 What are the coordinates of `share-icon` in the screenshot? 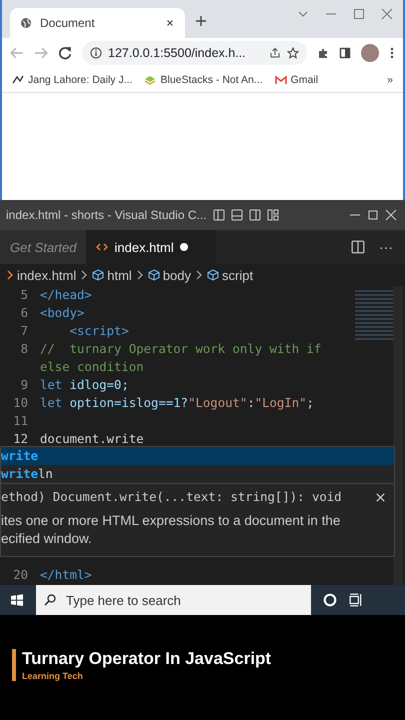 It's located at (275, 53).